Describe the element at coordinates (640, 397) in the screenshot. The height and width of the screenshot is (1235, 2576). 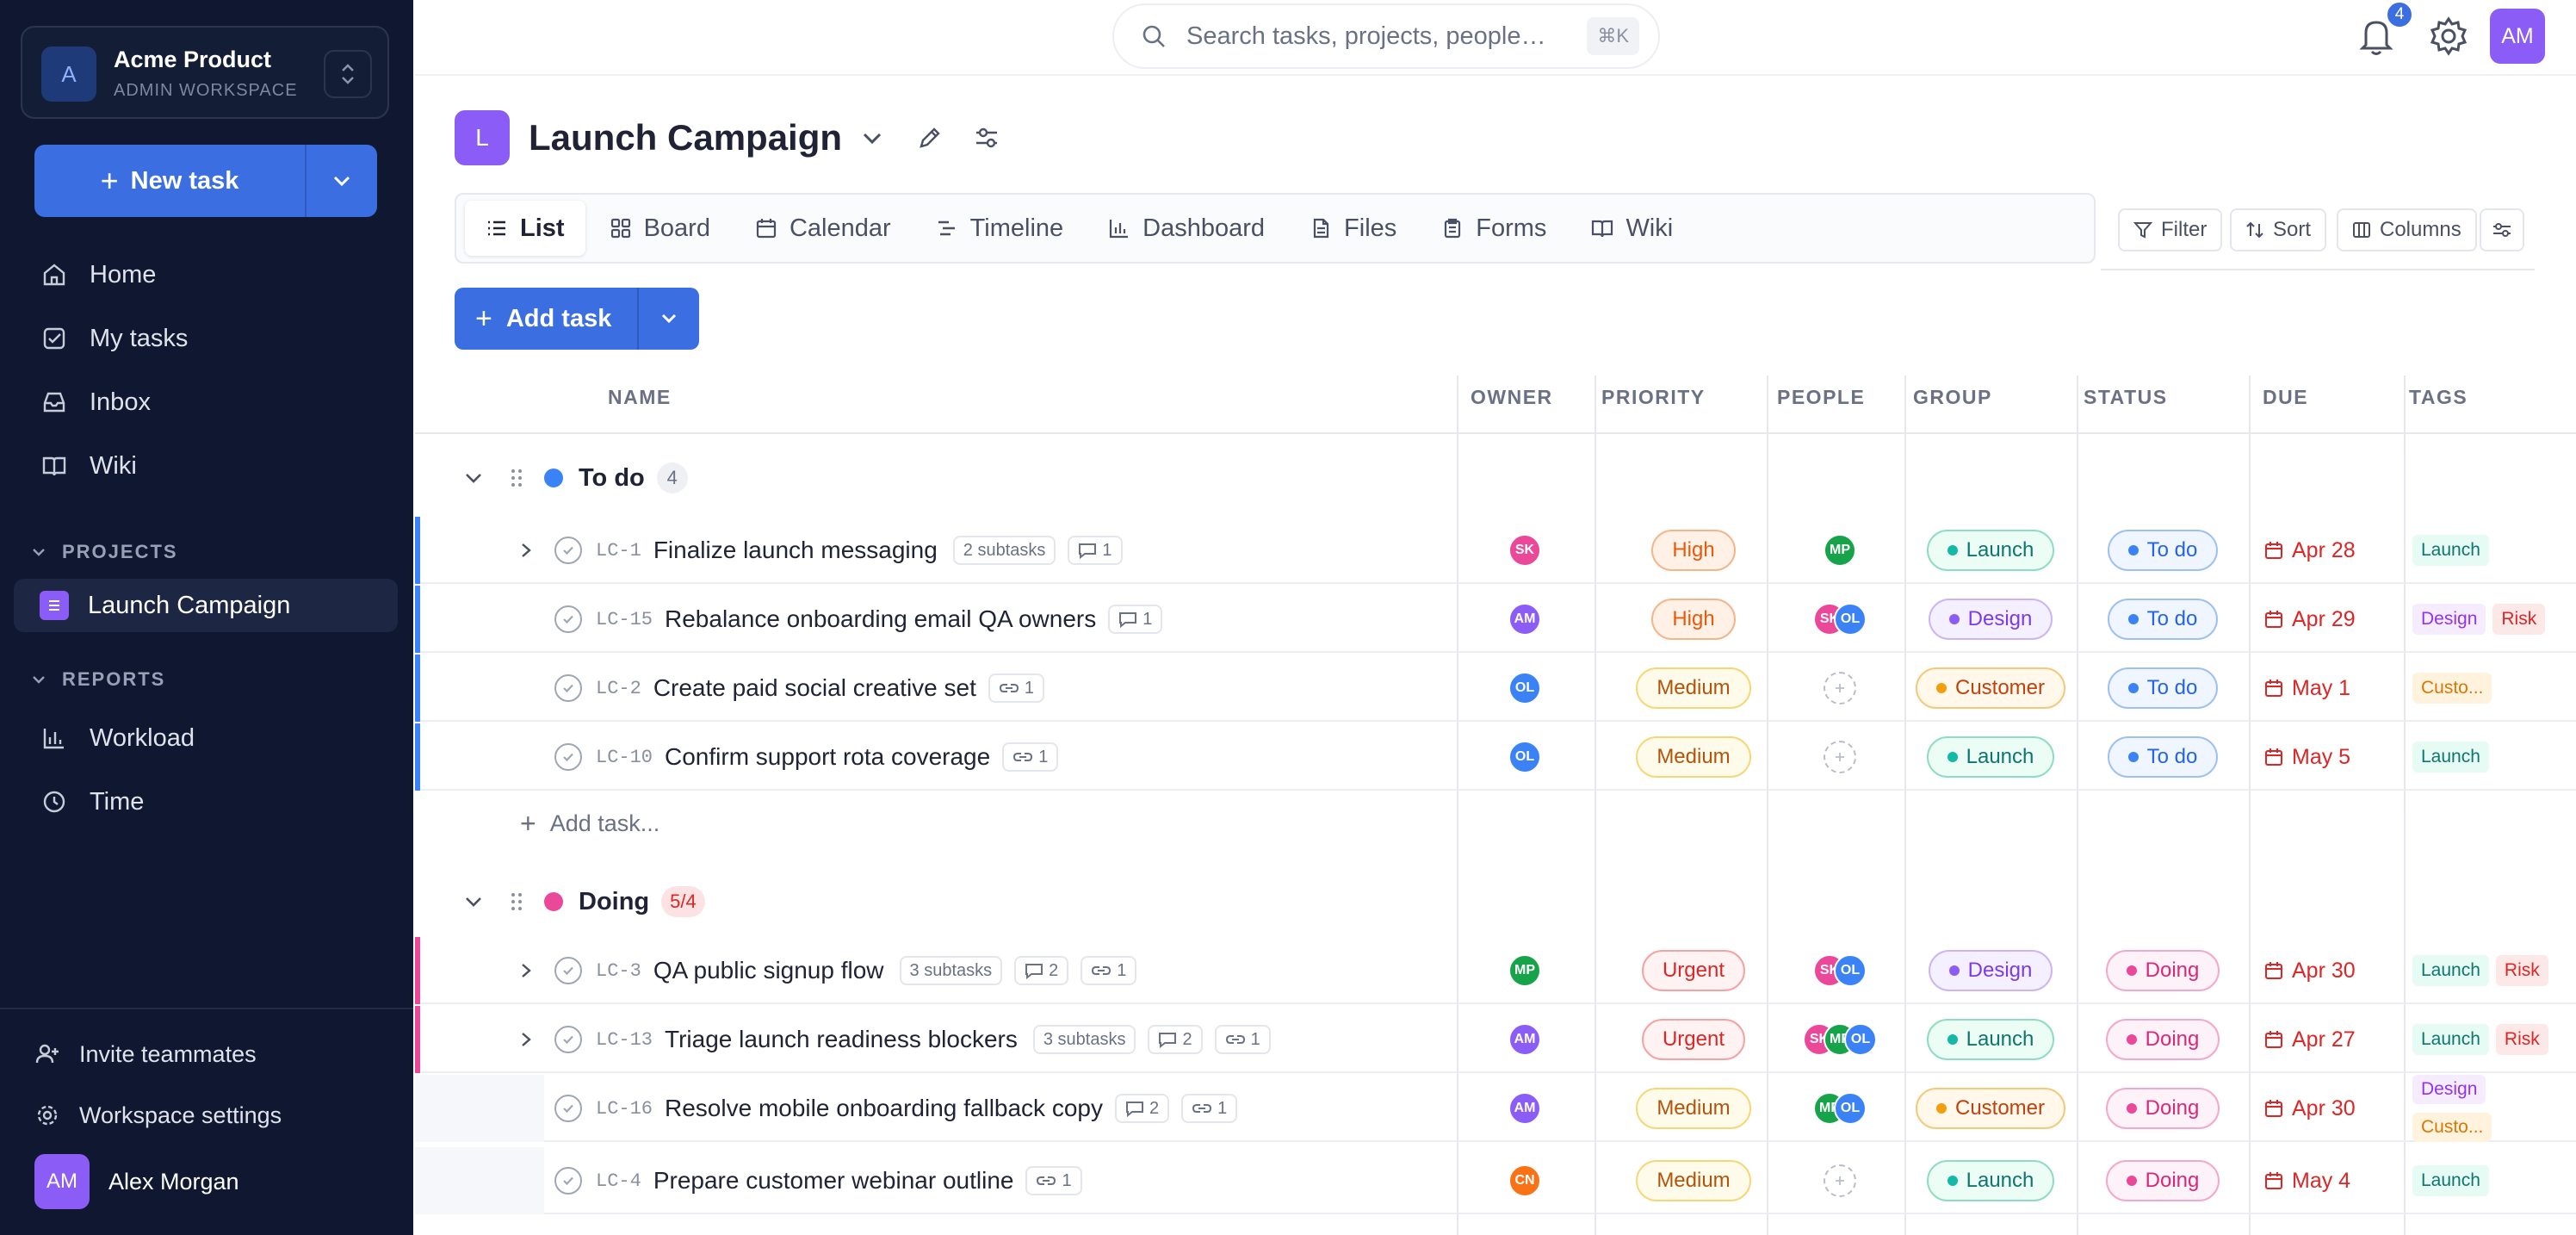
I see `column-header-name: NAME` at that location.